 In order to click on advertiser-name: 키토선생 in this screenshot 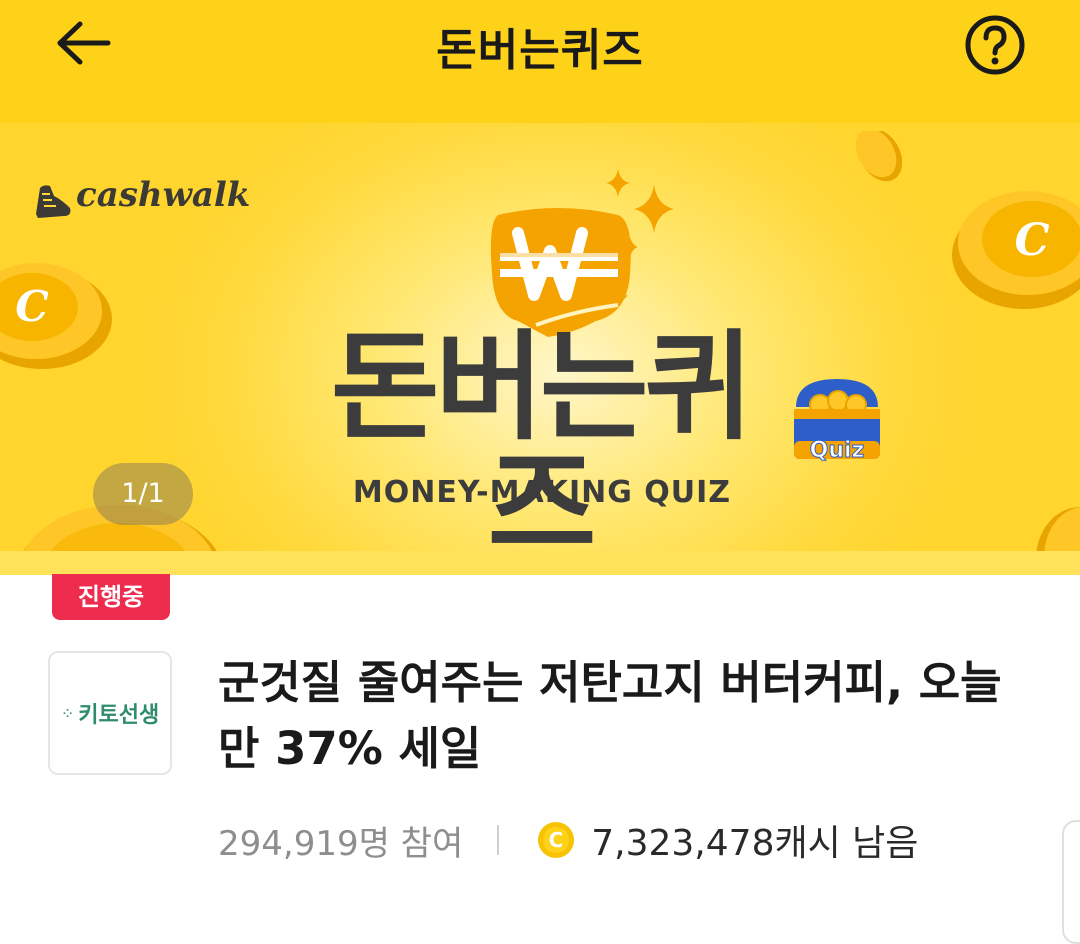, I will do `click(119, 715)`.